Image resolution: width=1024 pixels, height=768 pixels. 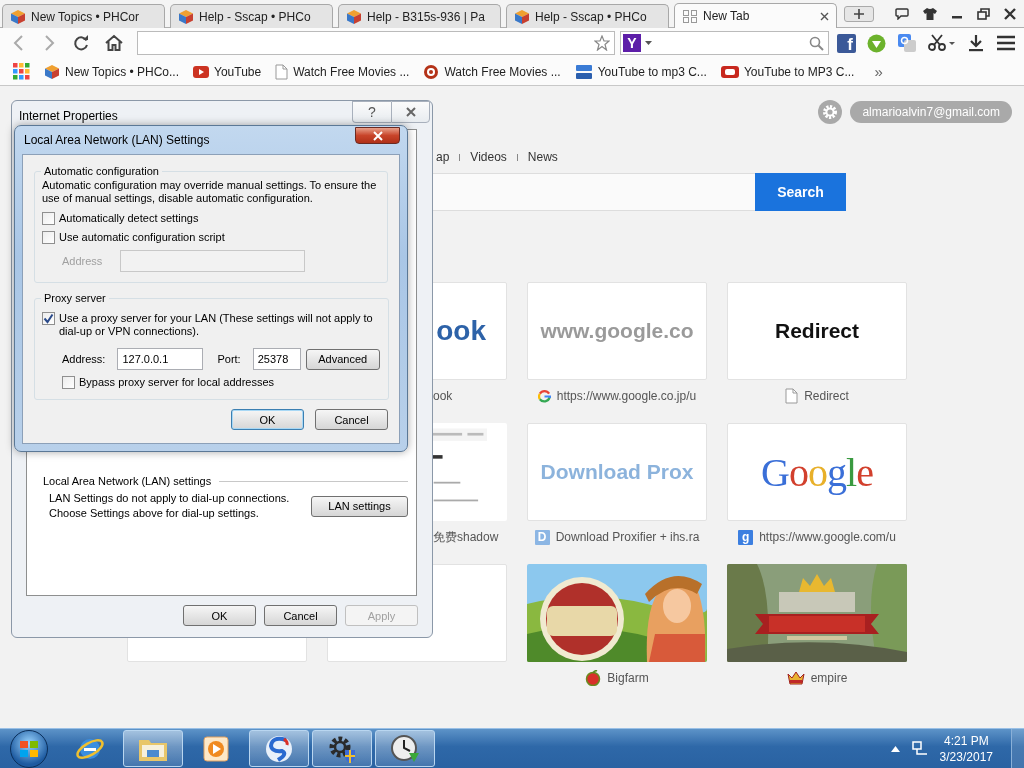 What do you see at coordinates (878, 71) in the screenshot?
I see `more-bookmarks-button: »` at bounding box center [878, 71].